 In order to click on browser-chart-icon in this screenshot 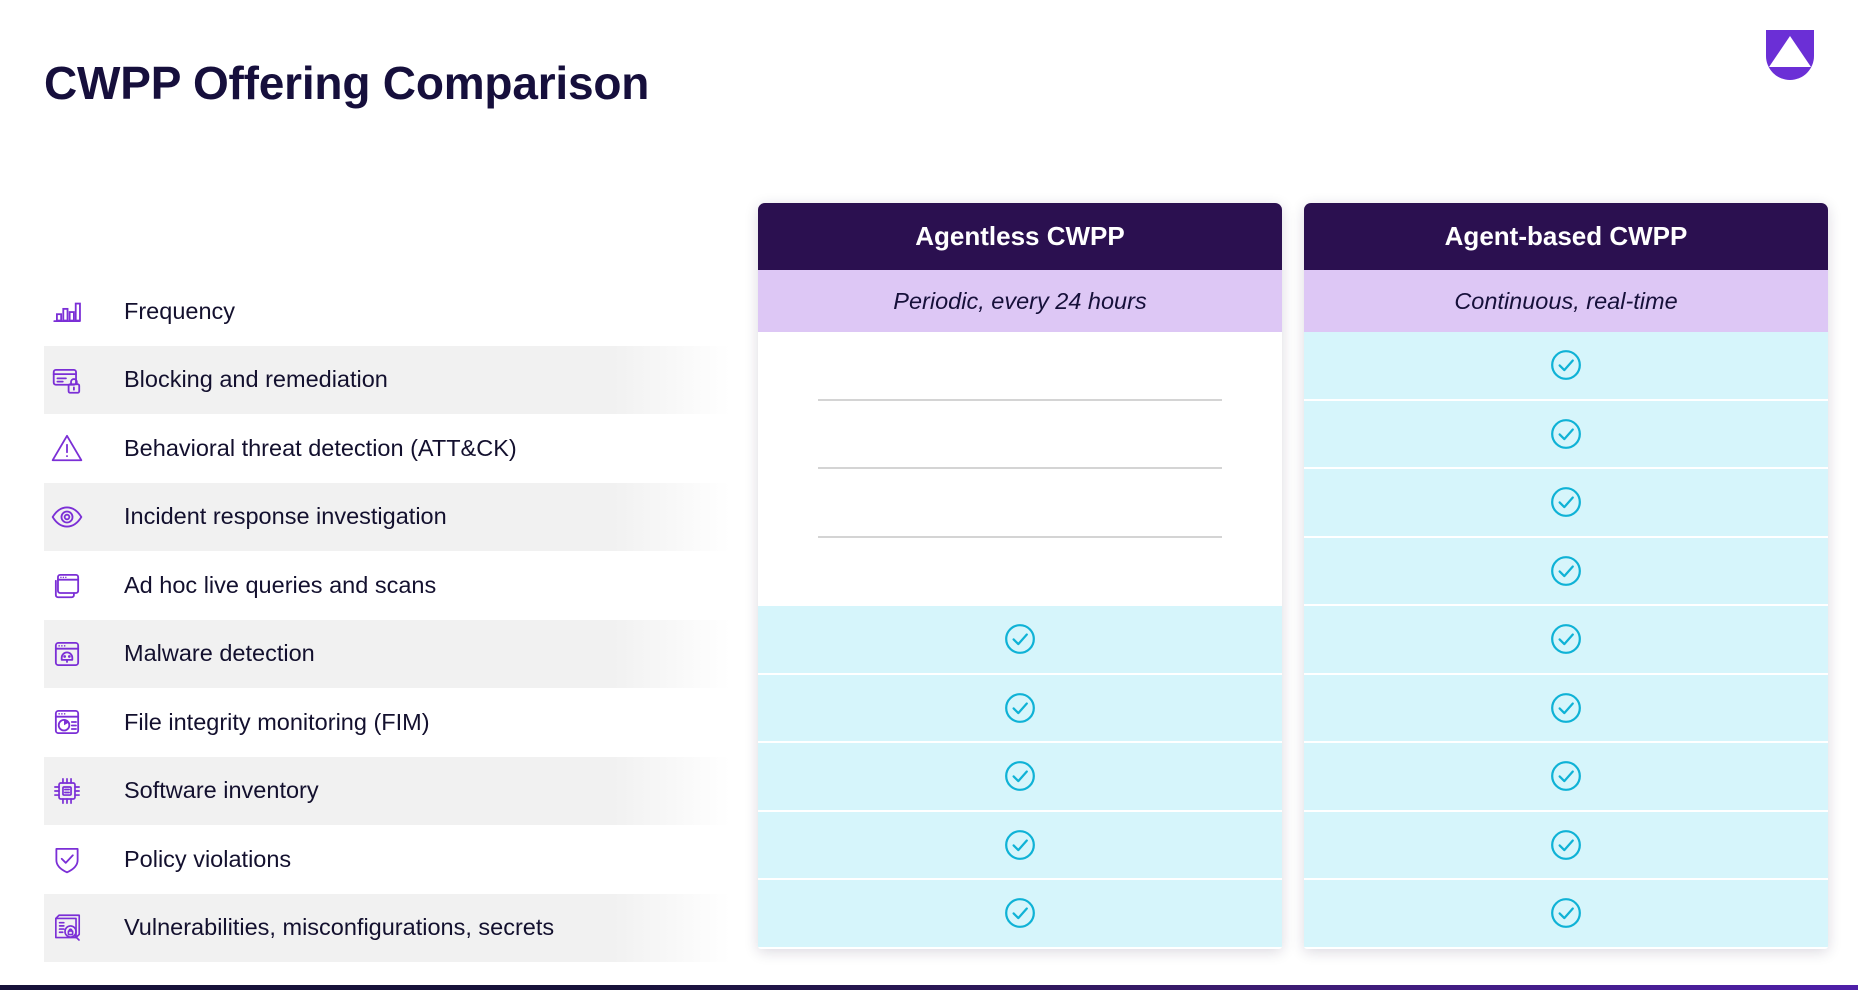, I will do `click(67, 722)`.